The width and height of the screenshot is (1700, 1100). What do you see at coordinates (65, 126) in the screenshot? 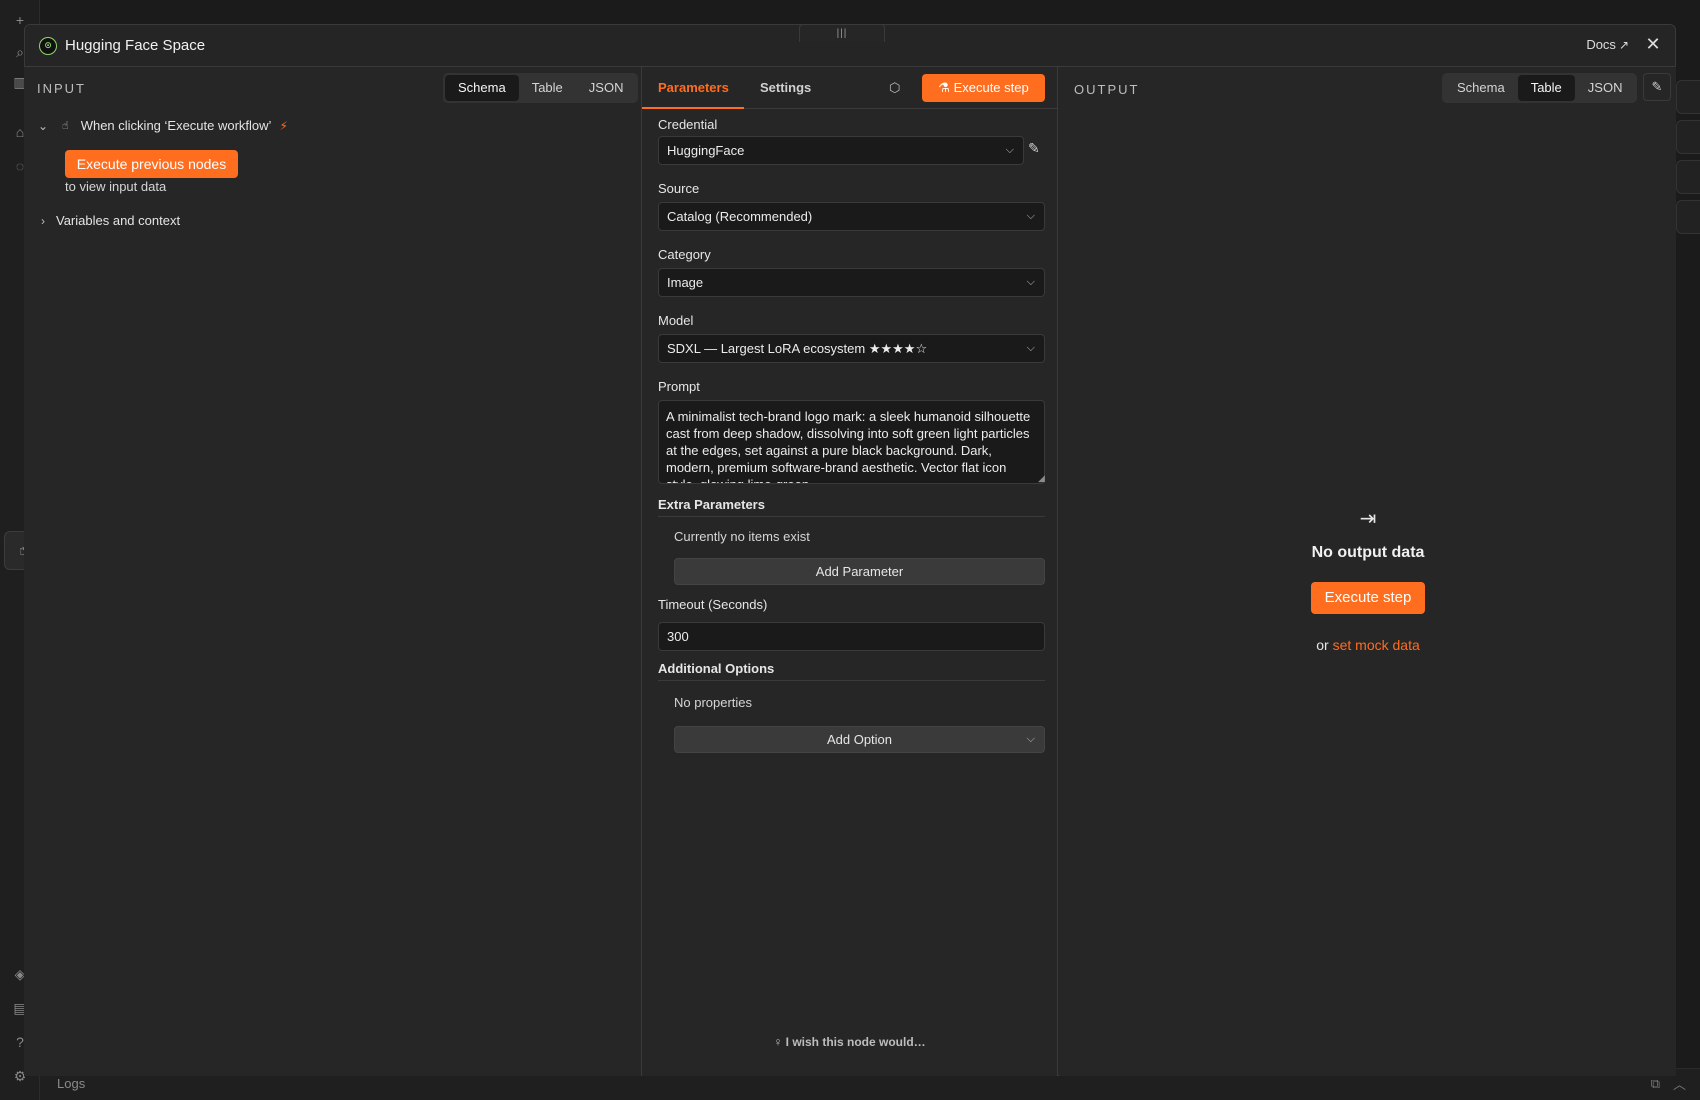
I see `pointer-icon: ☝` at bounding box center [65, 126].